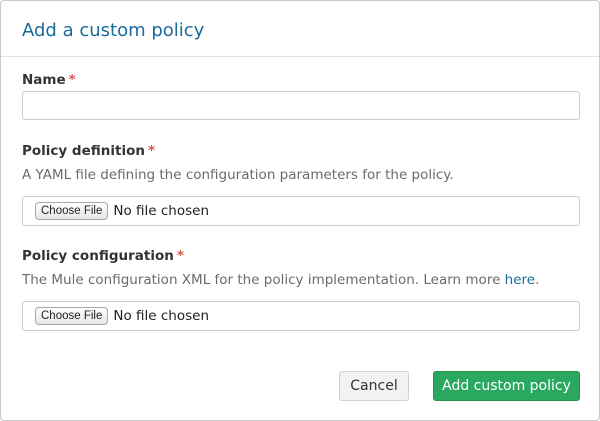  I want to click on policy-configuration-file-status: No file chosen, so click(161, 316).